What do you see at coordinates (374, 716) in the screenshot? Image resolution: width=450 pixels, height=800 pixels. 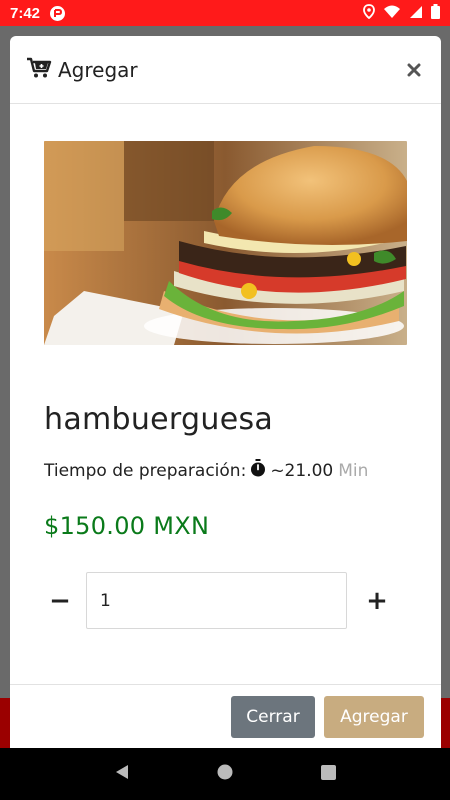 I see `add-button: Agregar` at bounding box center [374, 716].